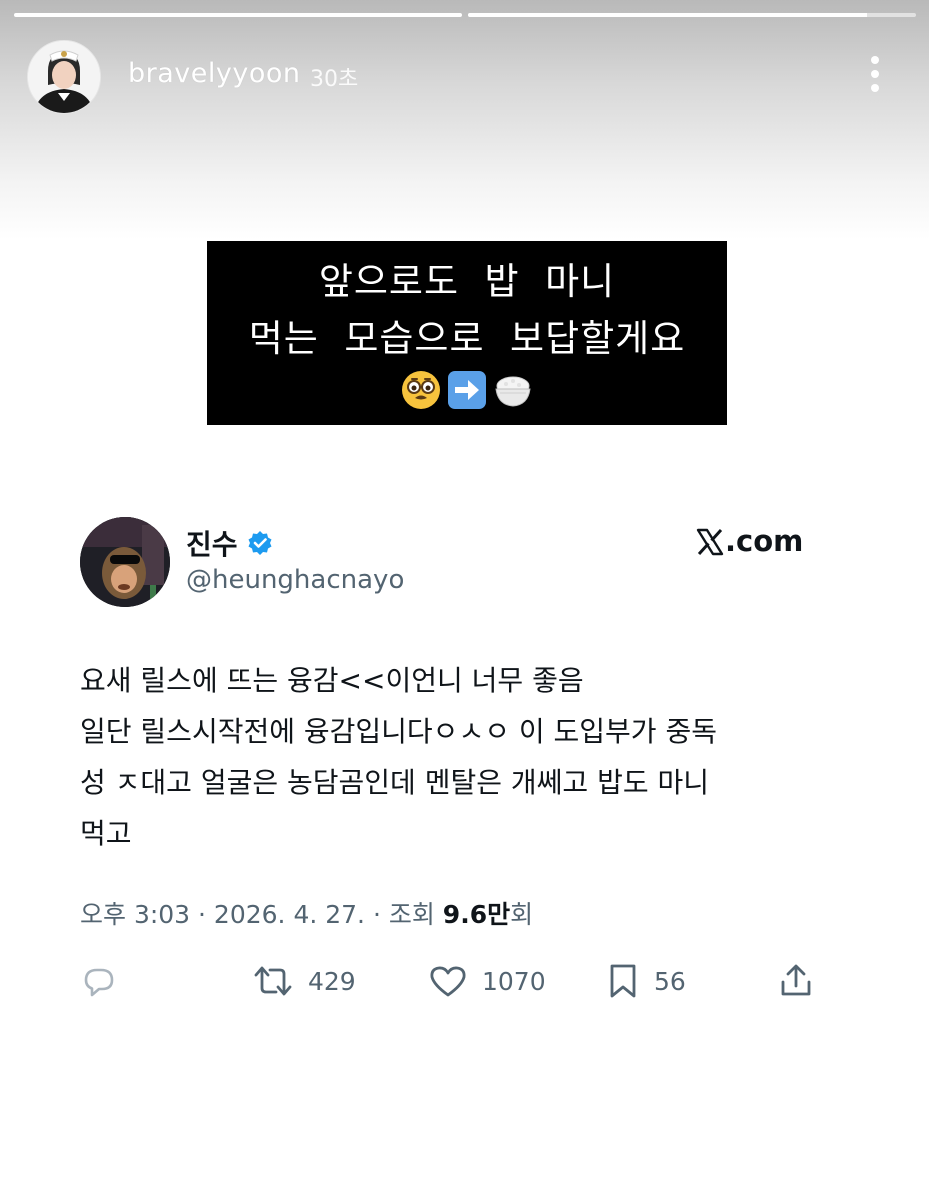 The image size is (929, 1200). I want to click on share-button, so click(796, 981).